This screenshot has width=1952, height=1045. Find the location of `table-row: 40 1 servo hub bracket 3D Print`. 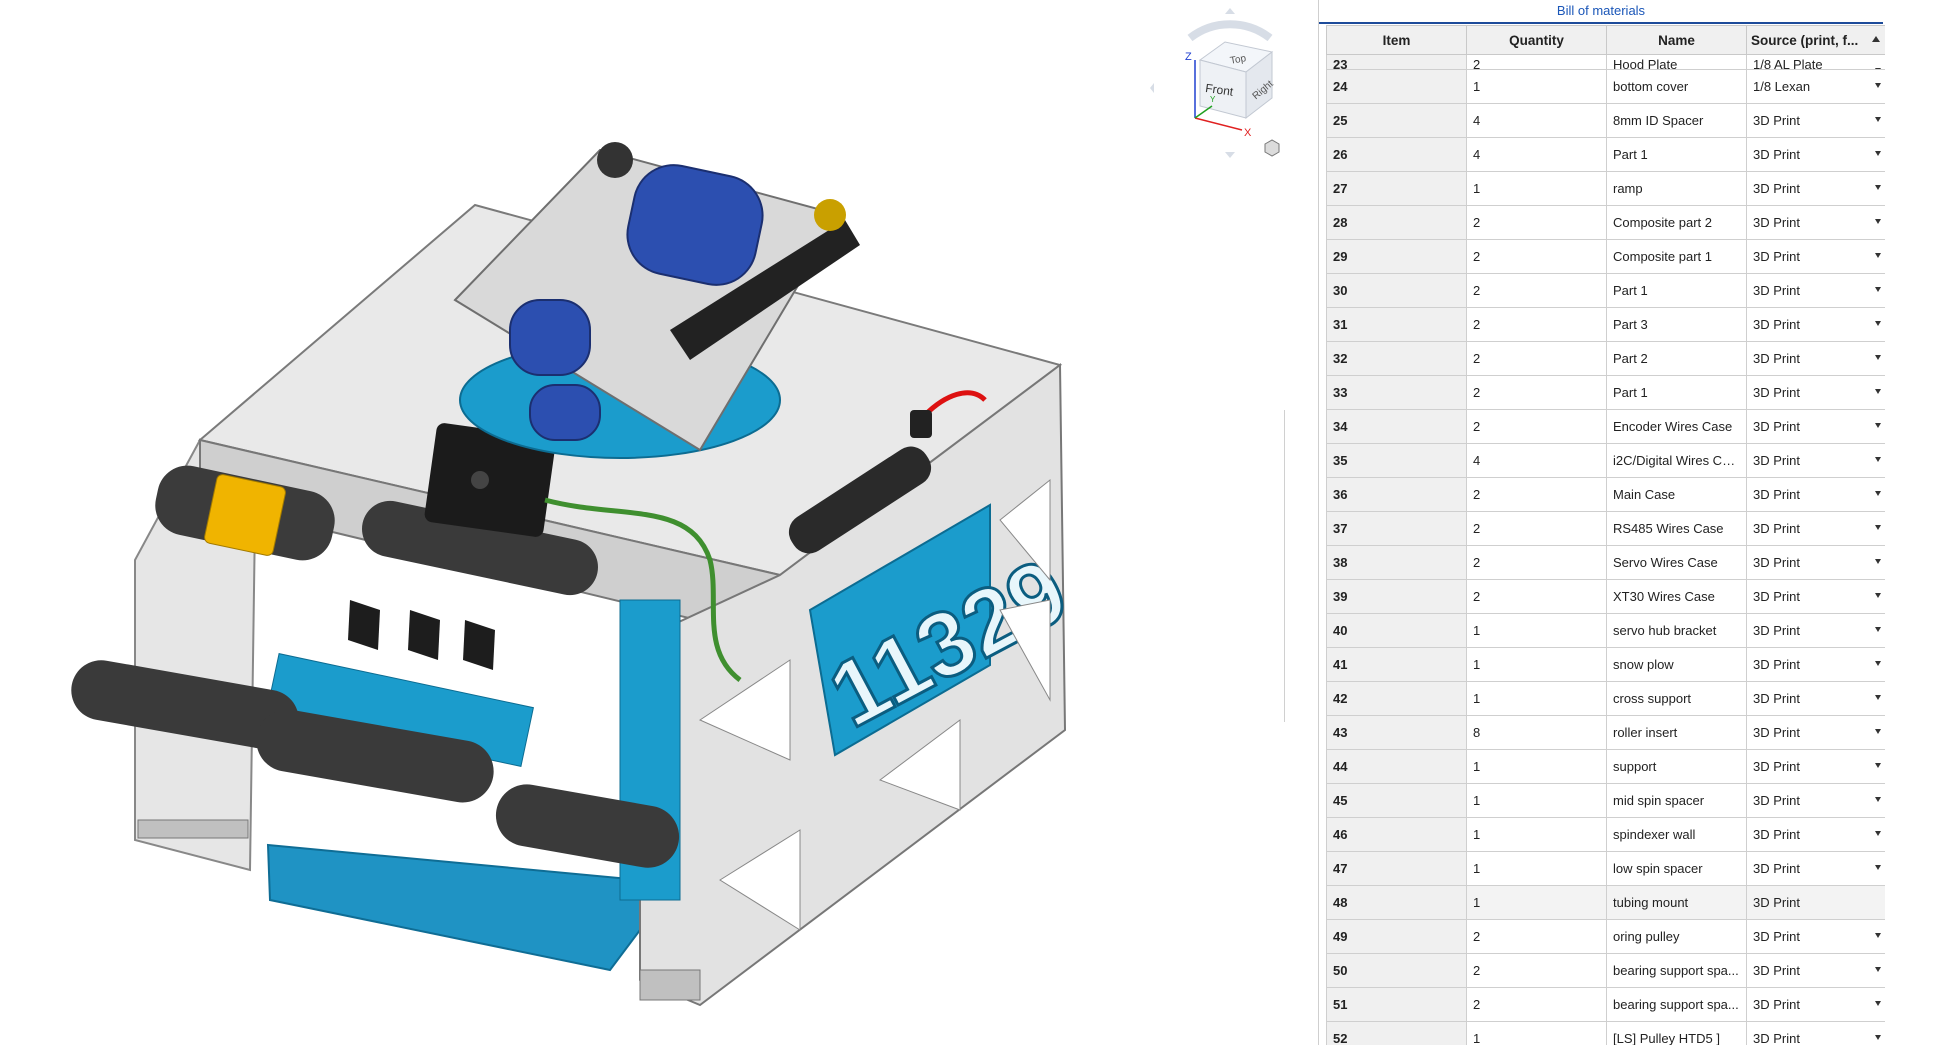

table-row: 40 1 servo hub bracket 3D Print is located at coordinates (1605, 630).